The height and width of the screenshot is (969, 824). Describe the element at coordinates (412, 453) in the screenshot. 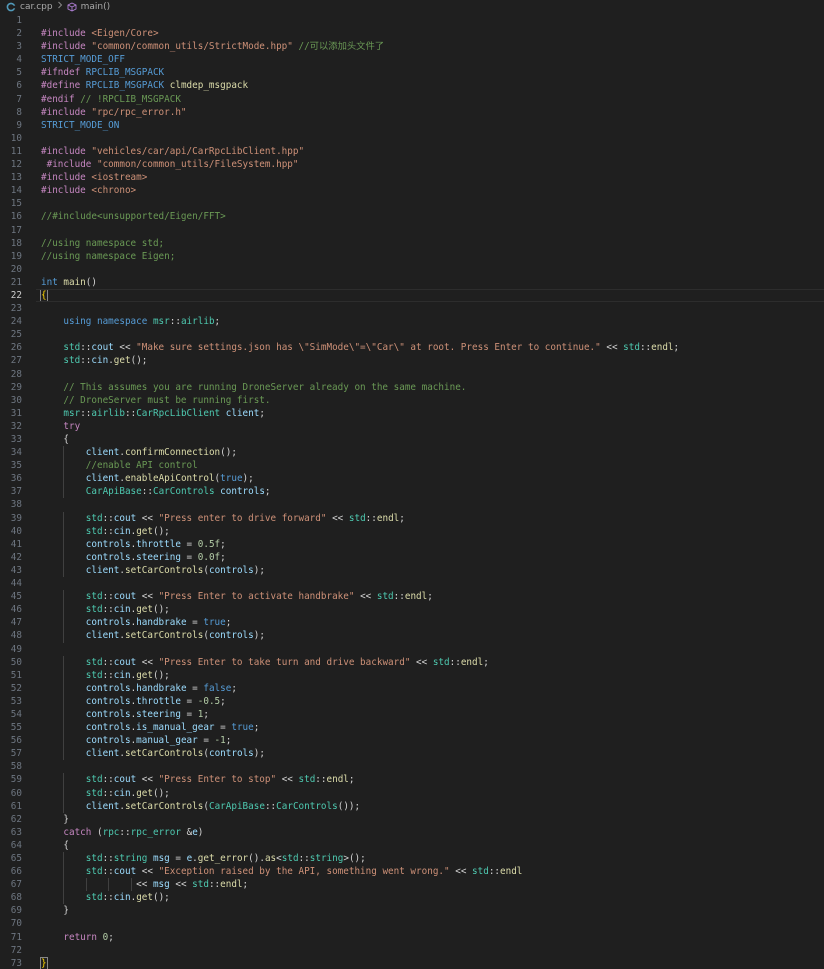

I see `code-line: 34 client.confirmConnection();` at that location.